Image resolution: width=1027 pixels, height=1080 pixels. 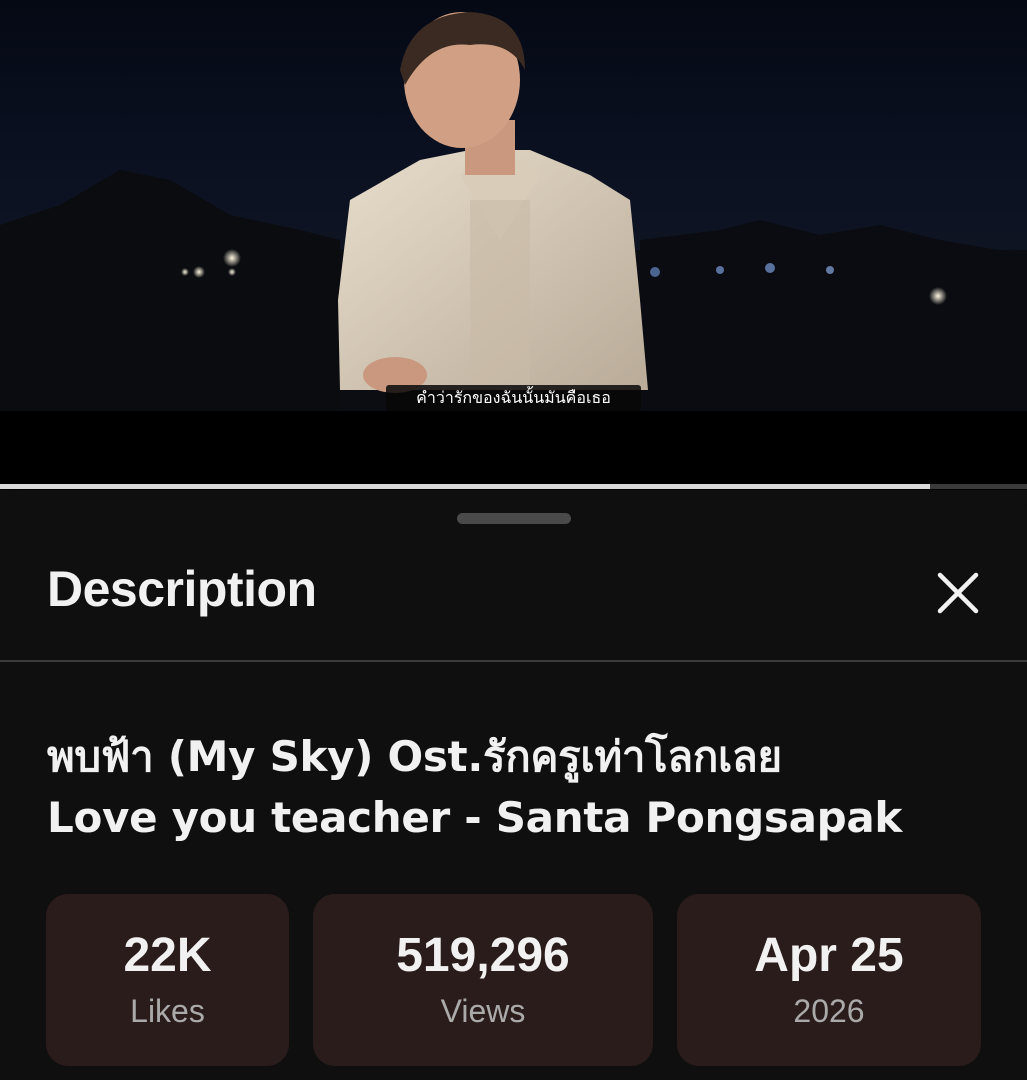 What do you see at coordinates (167, 955) in the screenshot?
I see `likes-count: 22K` at bounding box center [167, 955].